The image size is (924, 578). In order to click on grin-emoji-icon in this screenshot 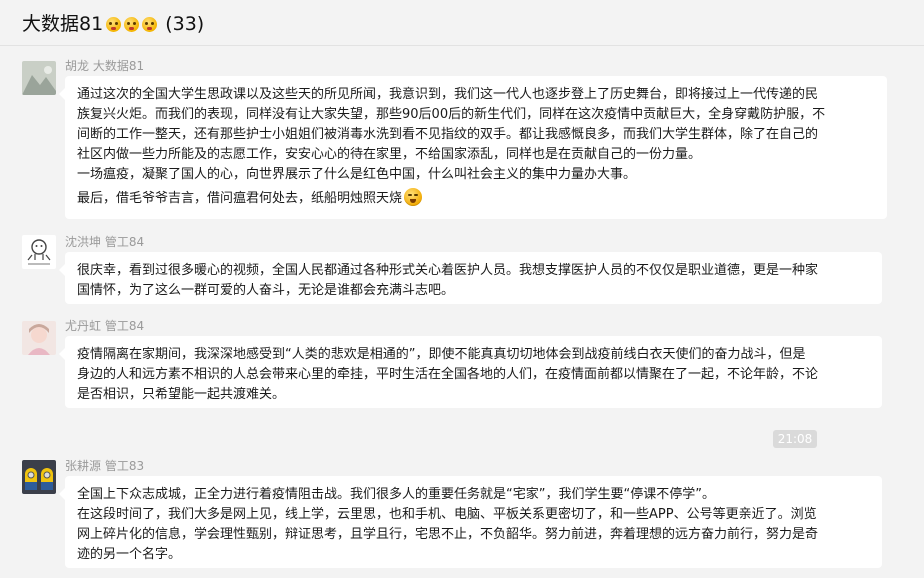, I will do `click(413, 197)`.